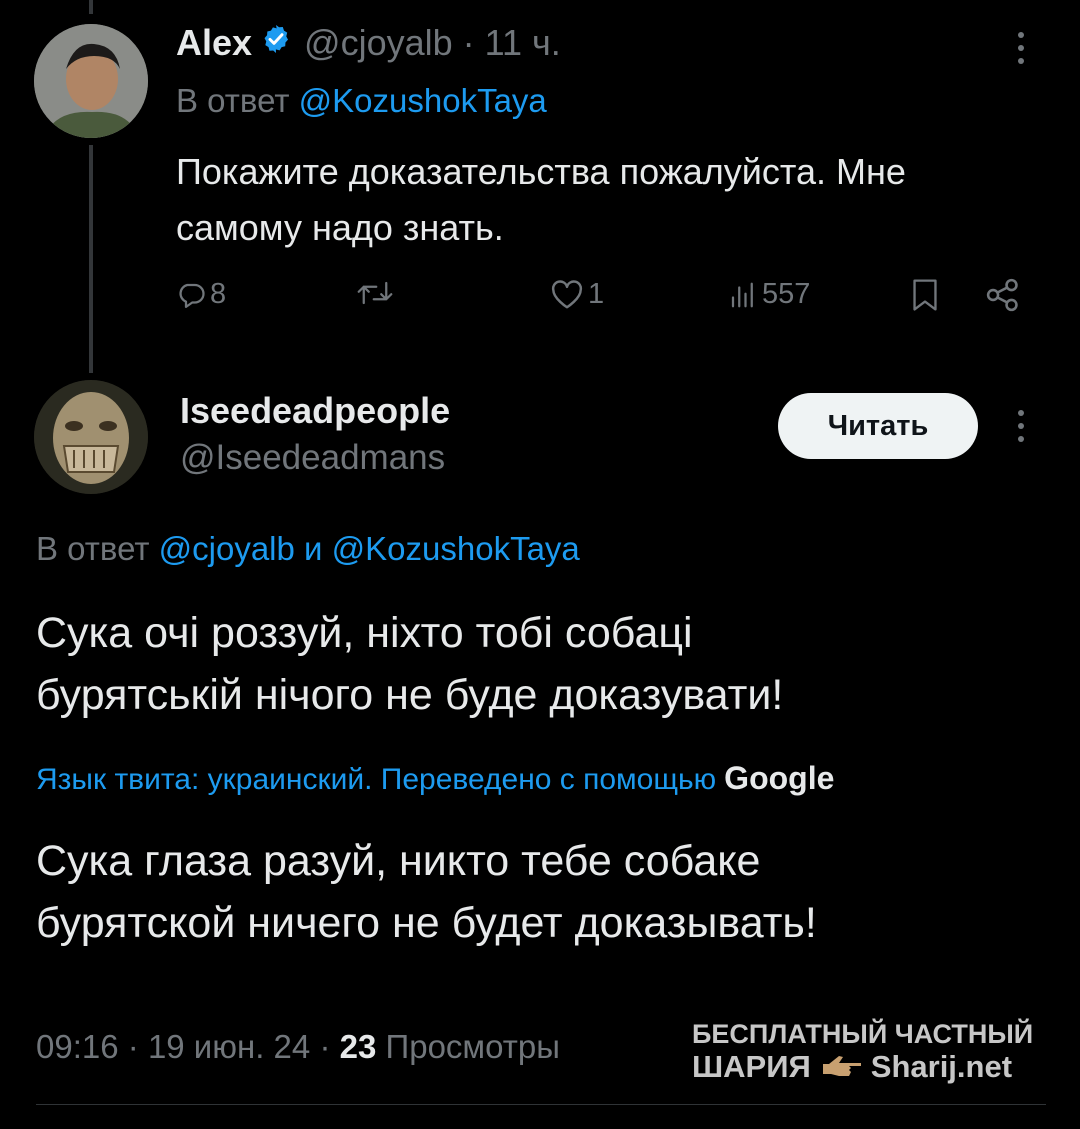 The image size is (1080, 1129). I want to click on tweet2-translated-line2: бурятской ничего не будет доказывать!, so click(426, 923).